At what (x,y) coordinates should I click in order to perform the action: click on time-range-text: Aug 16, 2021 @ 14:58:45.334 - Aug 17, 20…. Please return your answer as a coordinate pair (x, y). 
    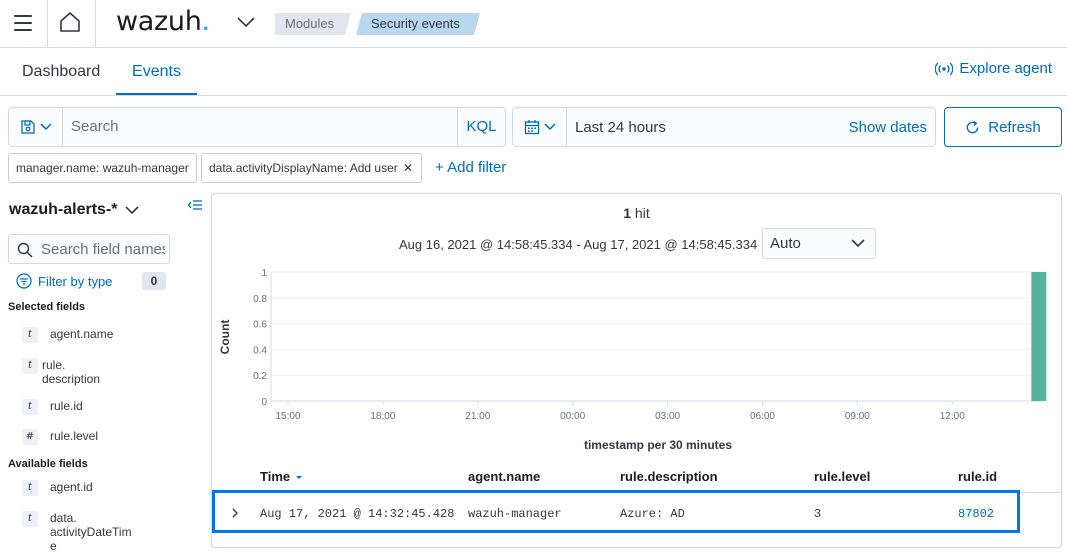
    Looking at the image, I should click on (578, 244).